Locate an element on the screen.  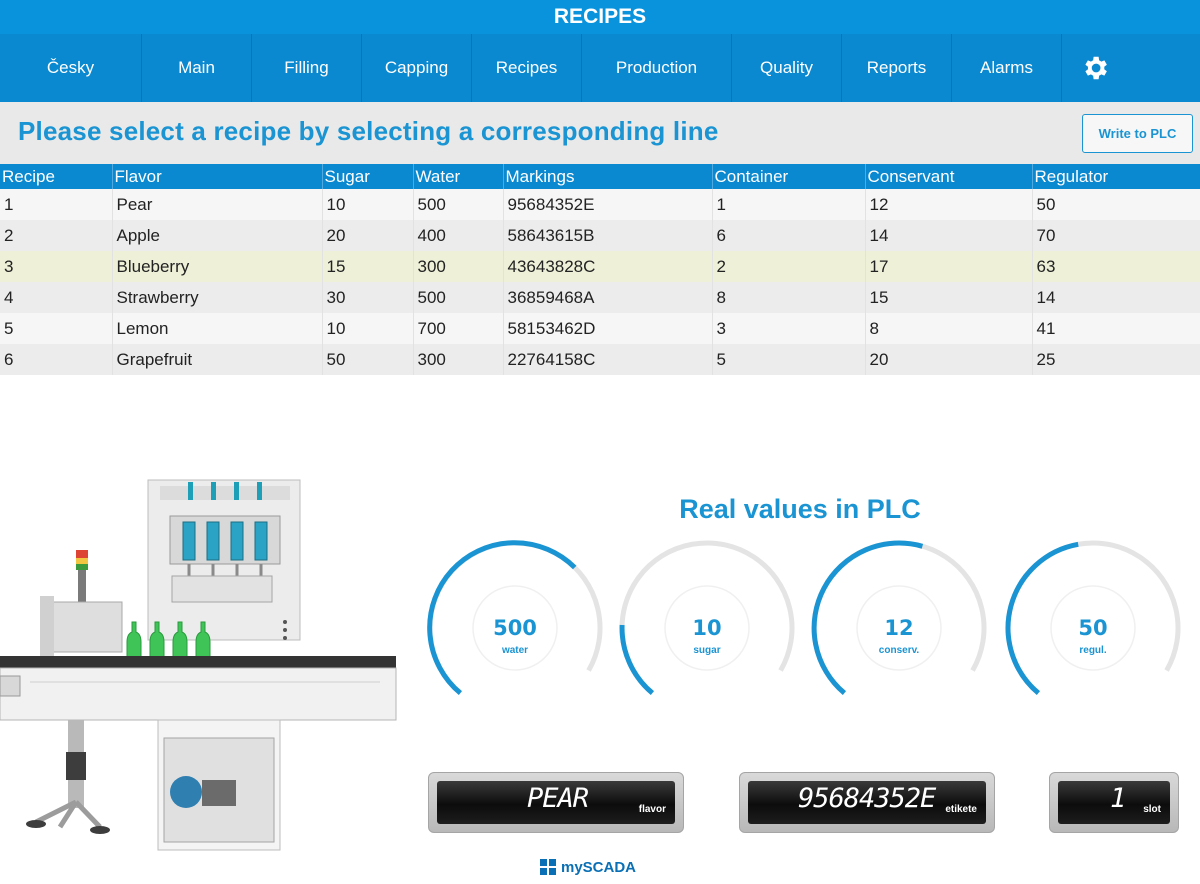
settings-button is located at coordinates (1095, 68).